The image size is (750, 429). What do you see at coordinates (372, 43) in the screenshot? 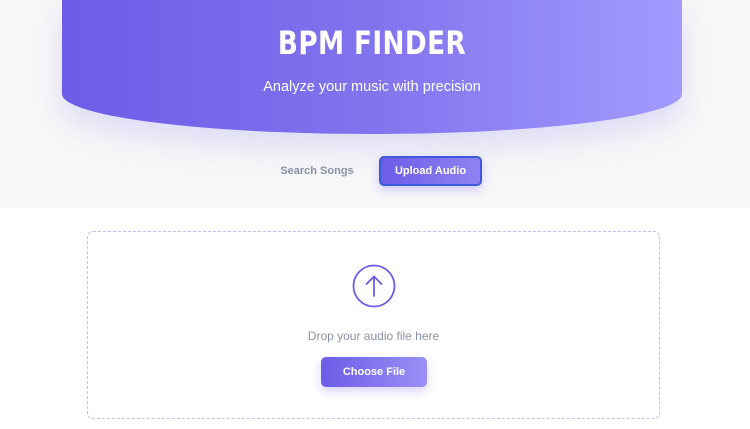
I see `page-title: BPM FINDER` at bounding box center [372, 43].